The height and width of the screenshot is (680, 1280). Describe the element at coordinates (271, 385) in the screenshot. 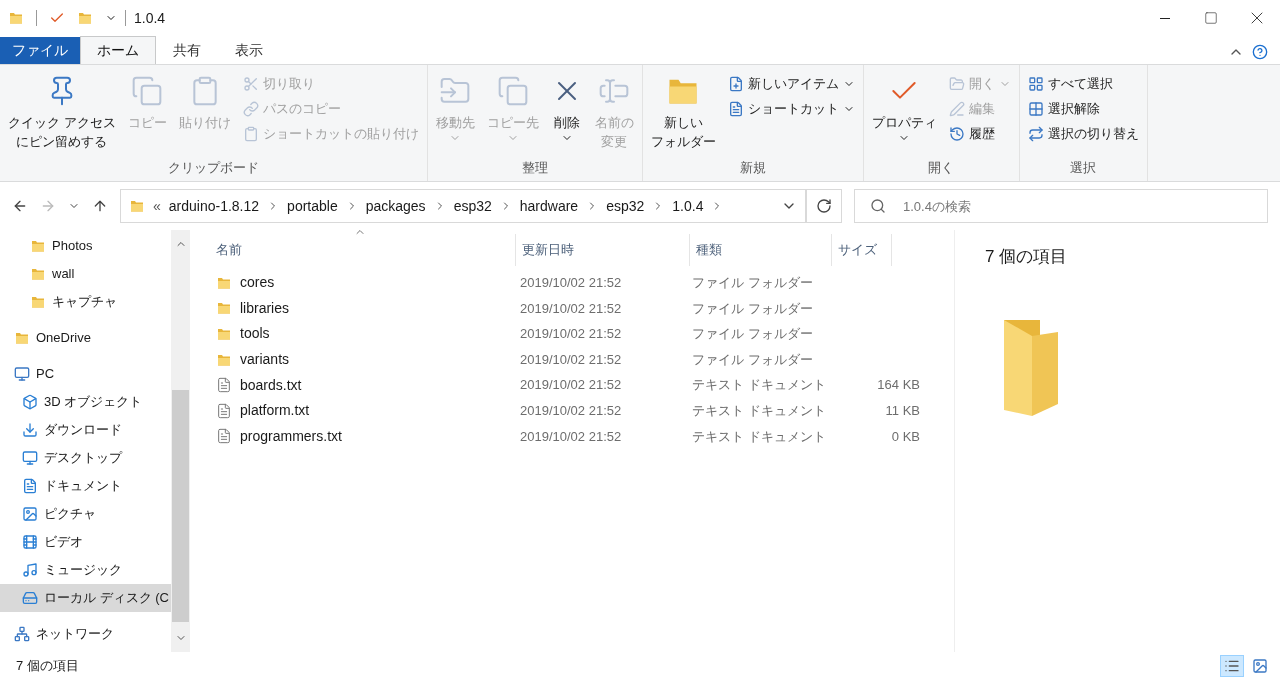

I see `file-name: boards.txt` at that location.